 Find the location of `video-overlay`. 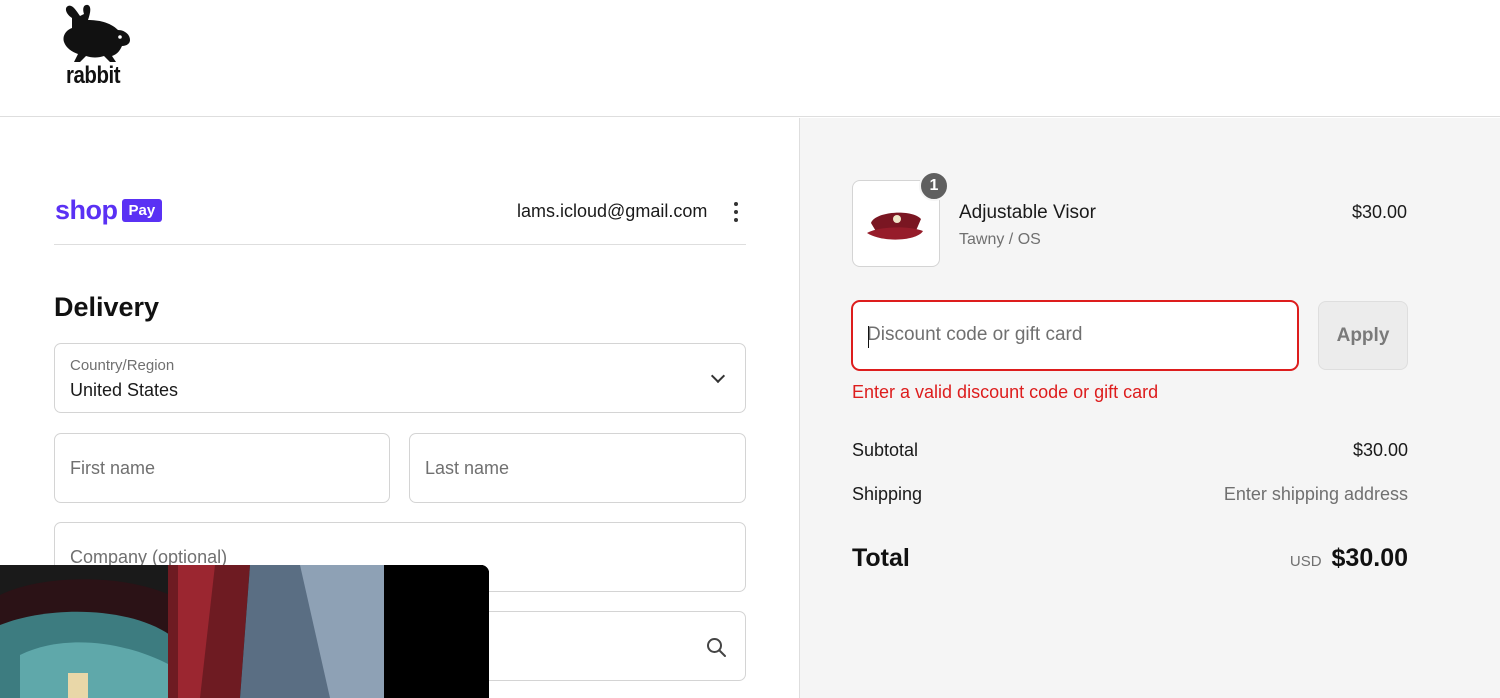

video-overlay is located at coordinates (244, 631).